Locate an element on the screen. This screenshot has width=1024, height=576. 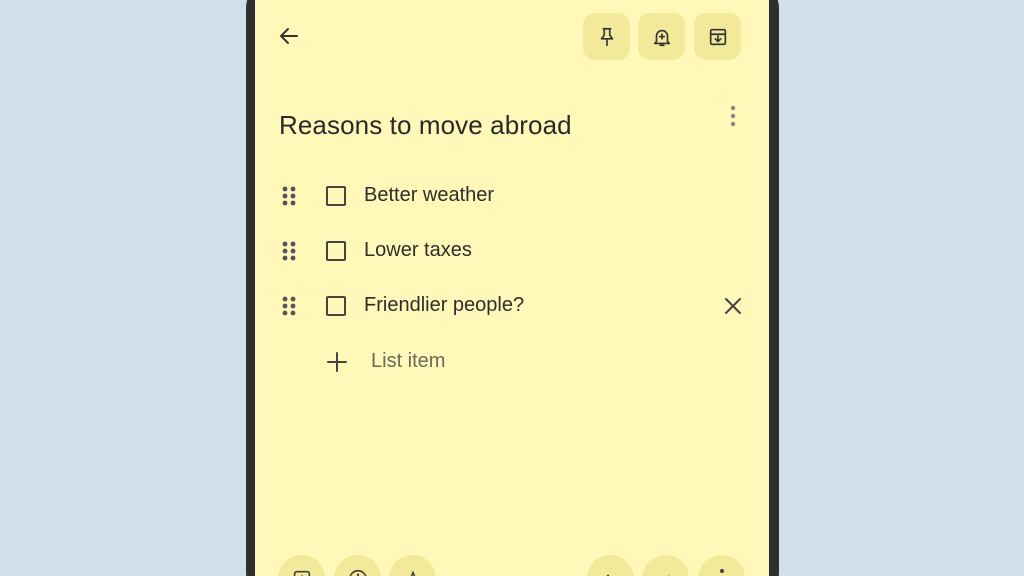
list-item: Lower taxes is located at coordinates (512, 251).